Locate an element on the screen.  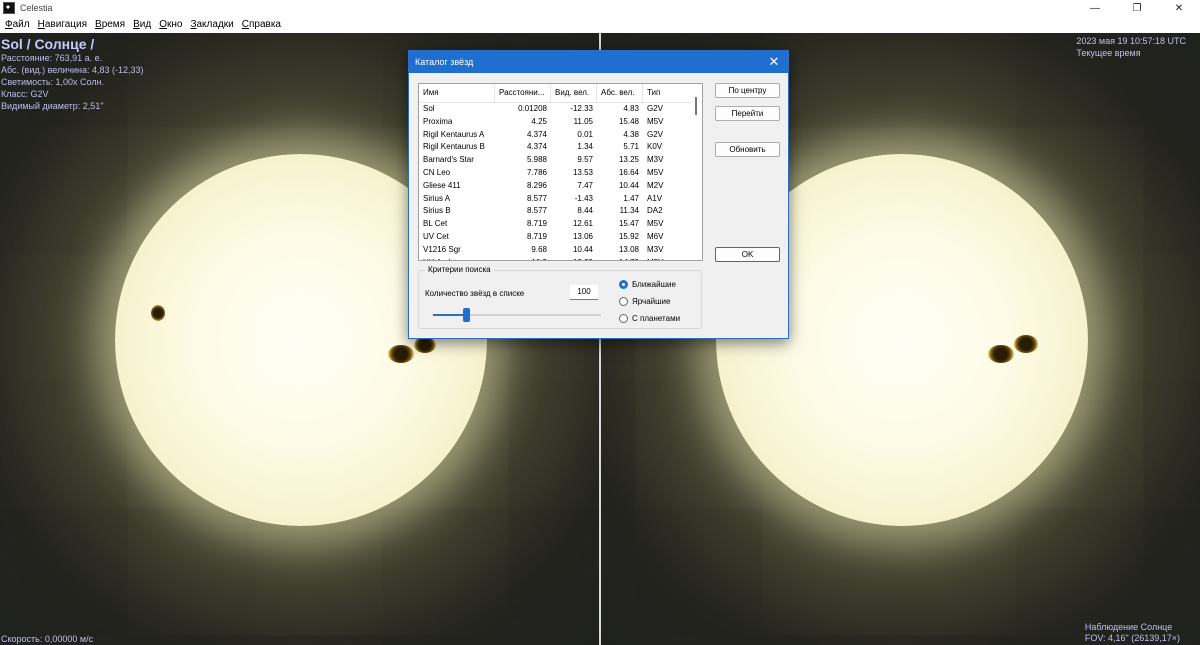
menu-file: Файл is located at coordinates (17, 24).